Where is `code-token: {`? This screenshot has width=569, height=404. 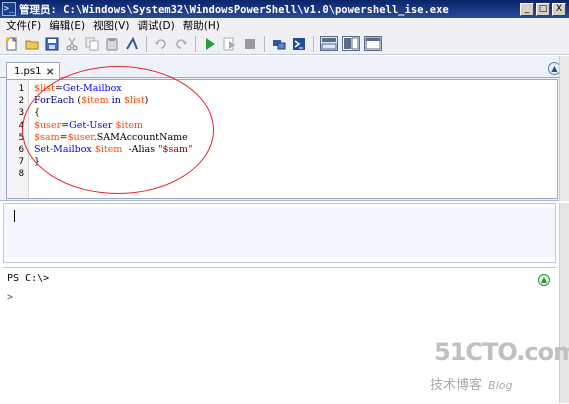 code-token: { is located at coordinates (37, 113).